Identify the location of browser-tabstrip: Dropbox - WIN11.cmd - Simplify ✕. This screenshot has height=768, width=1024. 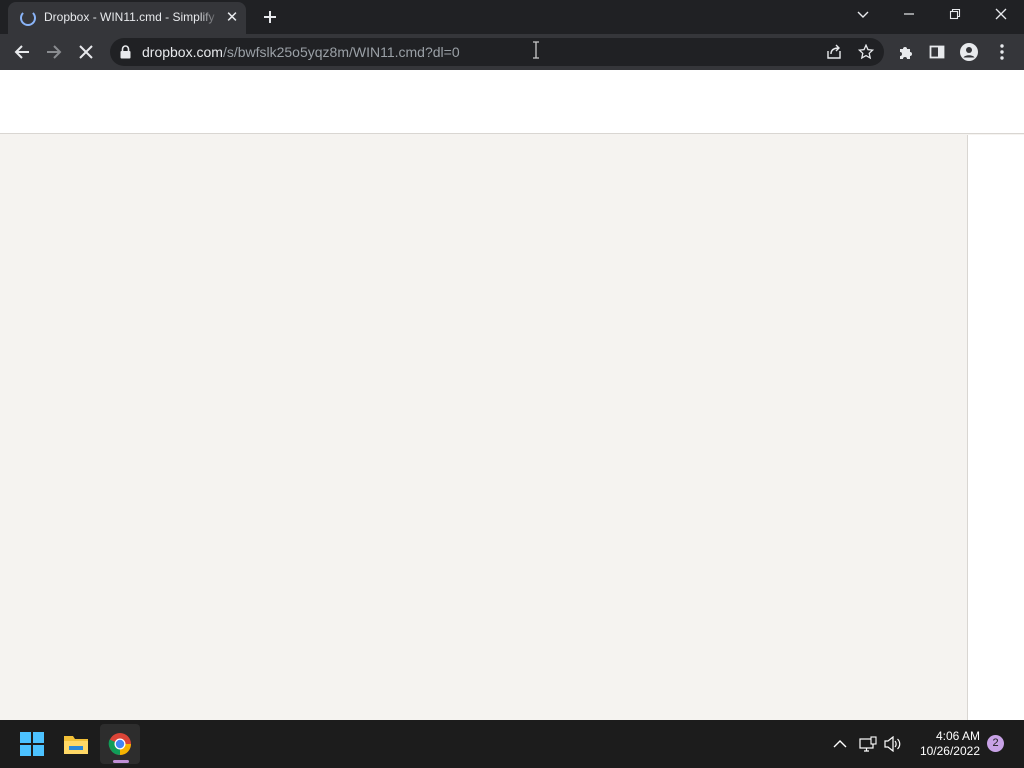
(512, 17).